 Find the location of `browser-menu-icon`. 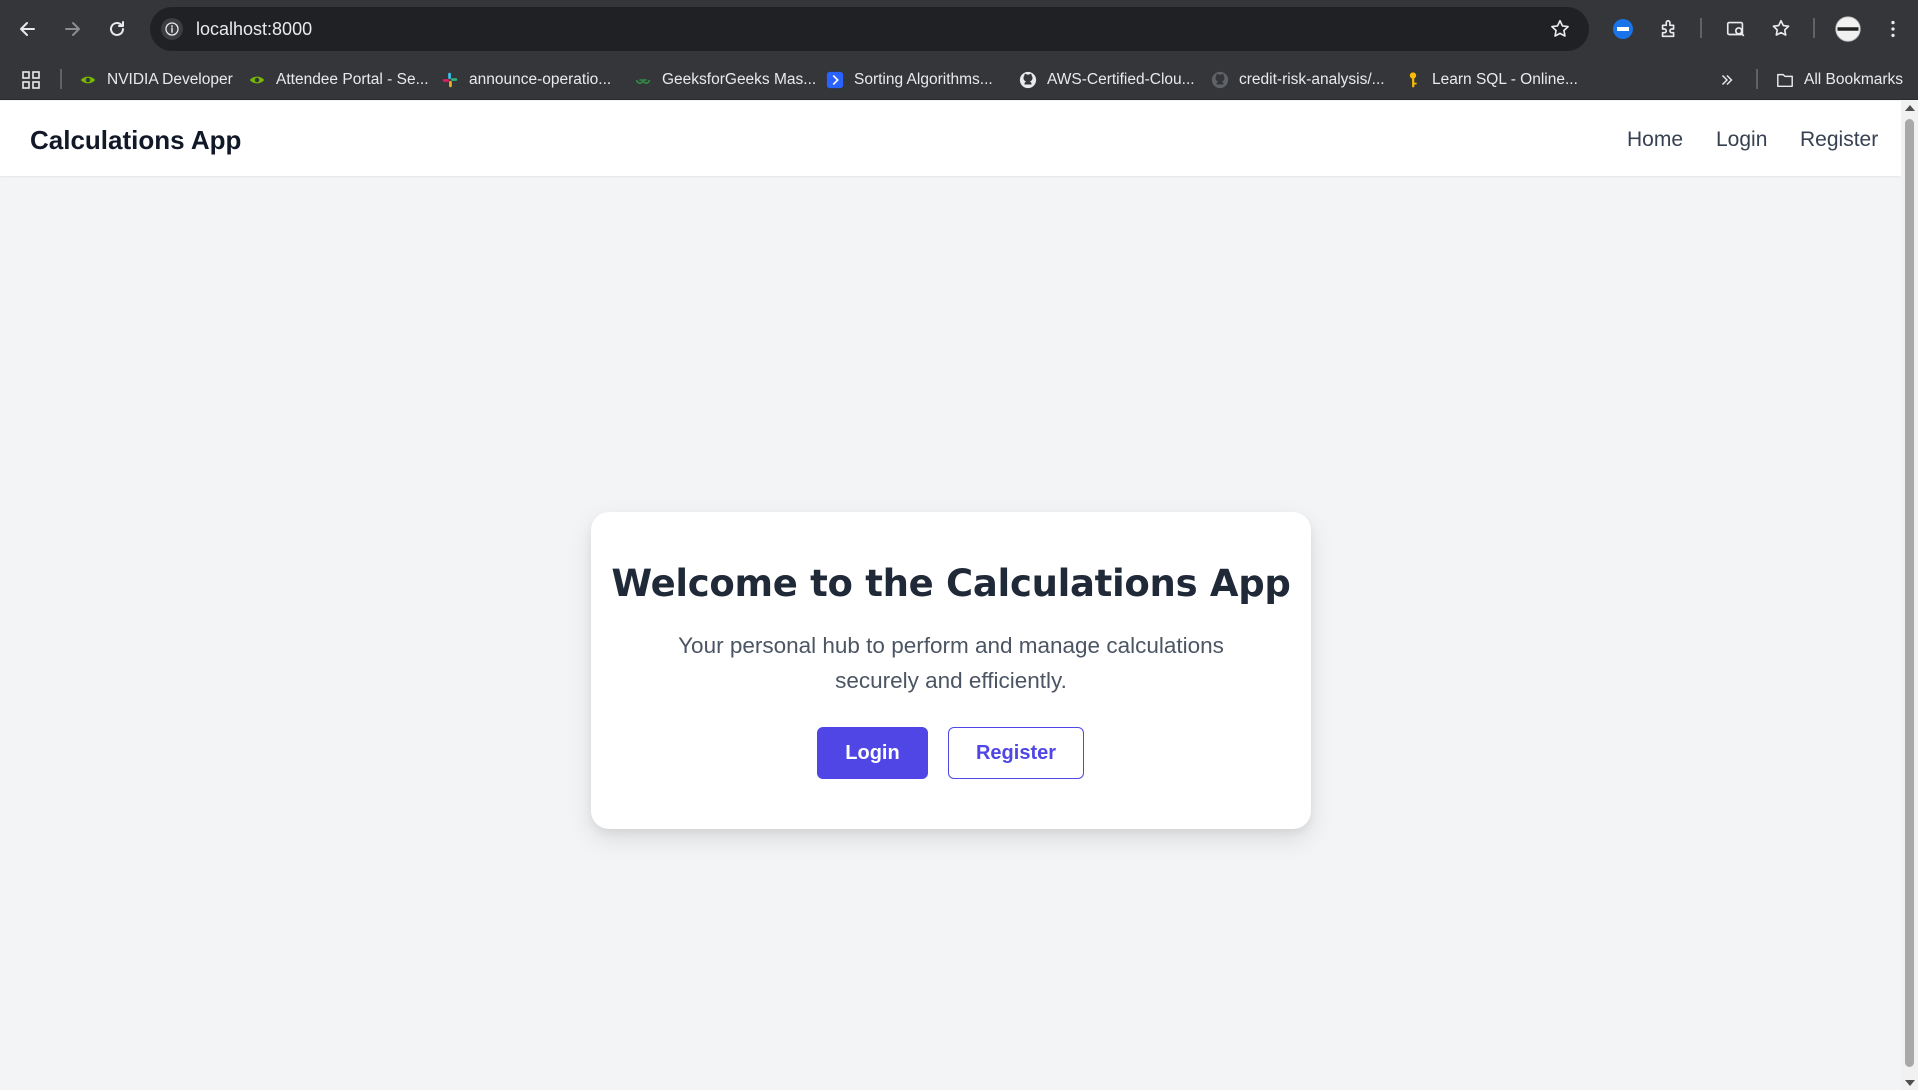

browser-menu-icon is located at coordinates (1893, 29).